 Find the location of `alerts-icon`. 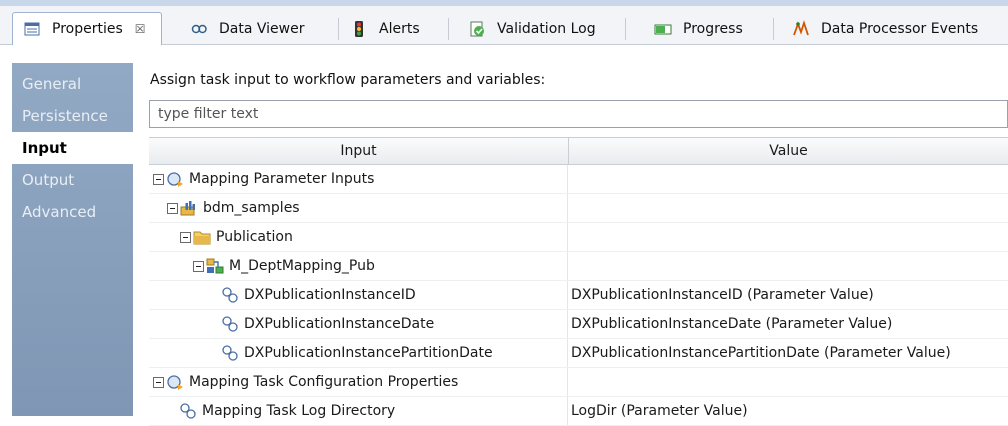

alerts-icon is located at coordinates (359, 29).